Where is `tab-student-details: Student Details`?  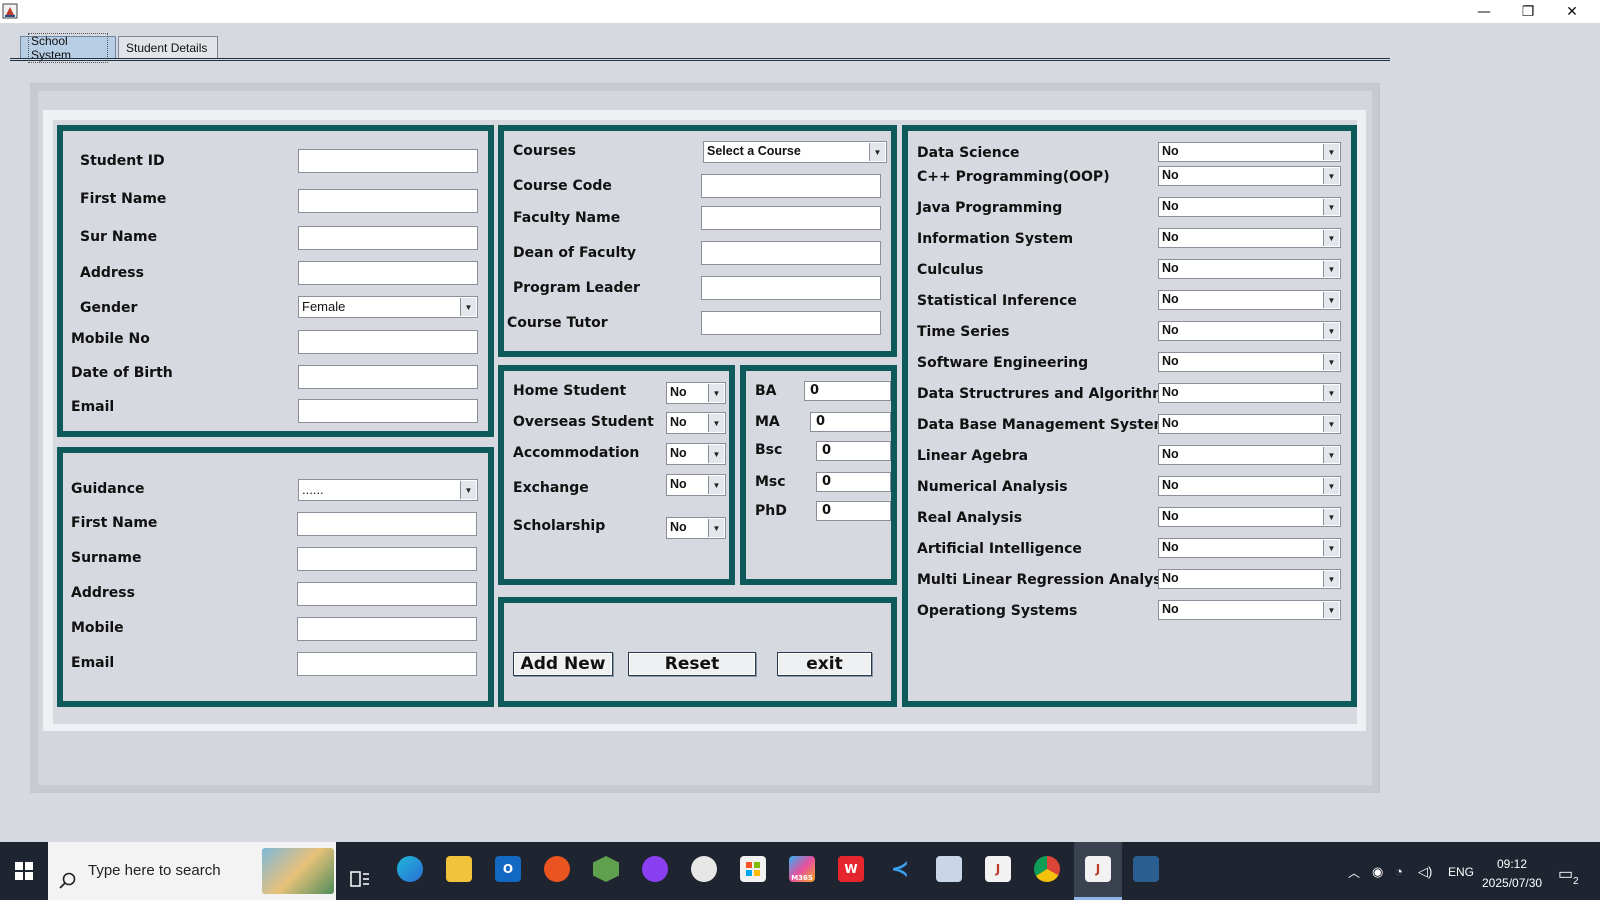
tab-student-details: Student Details is located at coordinates (168, 47).